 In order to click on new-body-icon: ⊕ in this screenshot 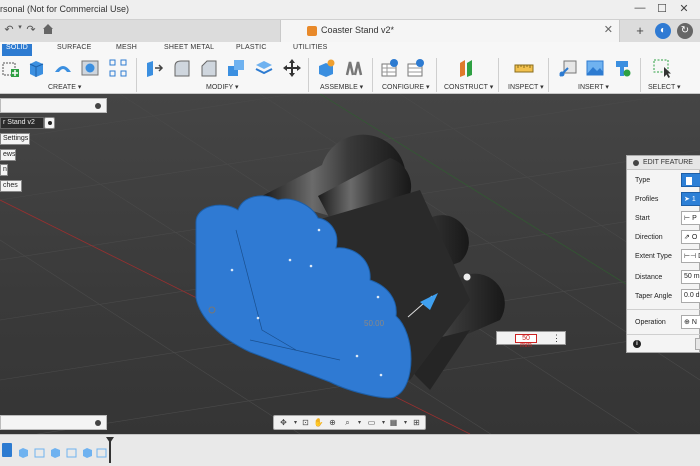, I will do `click(687, 322)`.